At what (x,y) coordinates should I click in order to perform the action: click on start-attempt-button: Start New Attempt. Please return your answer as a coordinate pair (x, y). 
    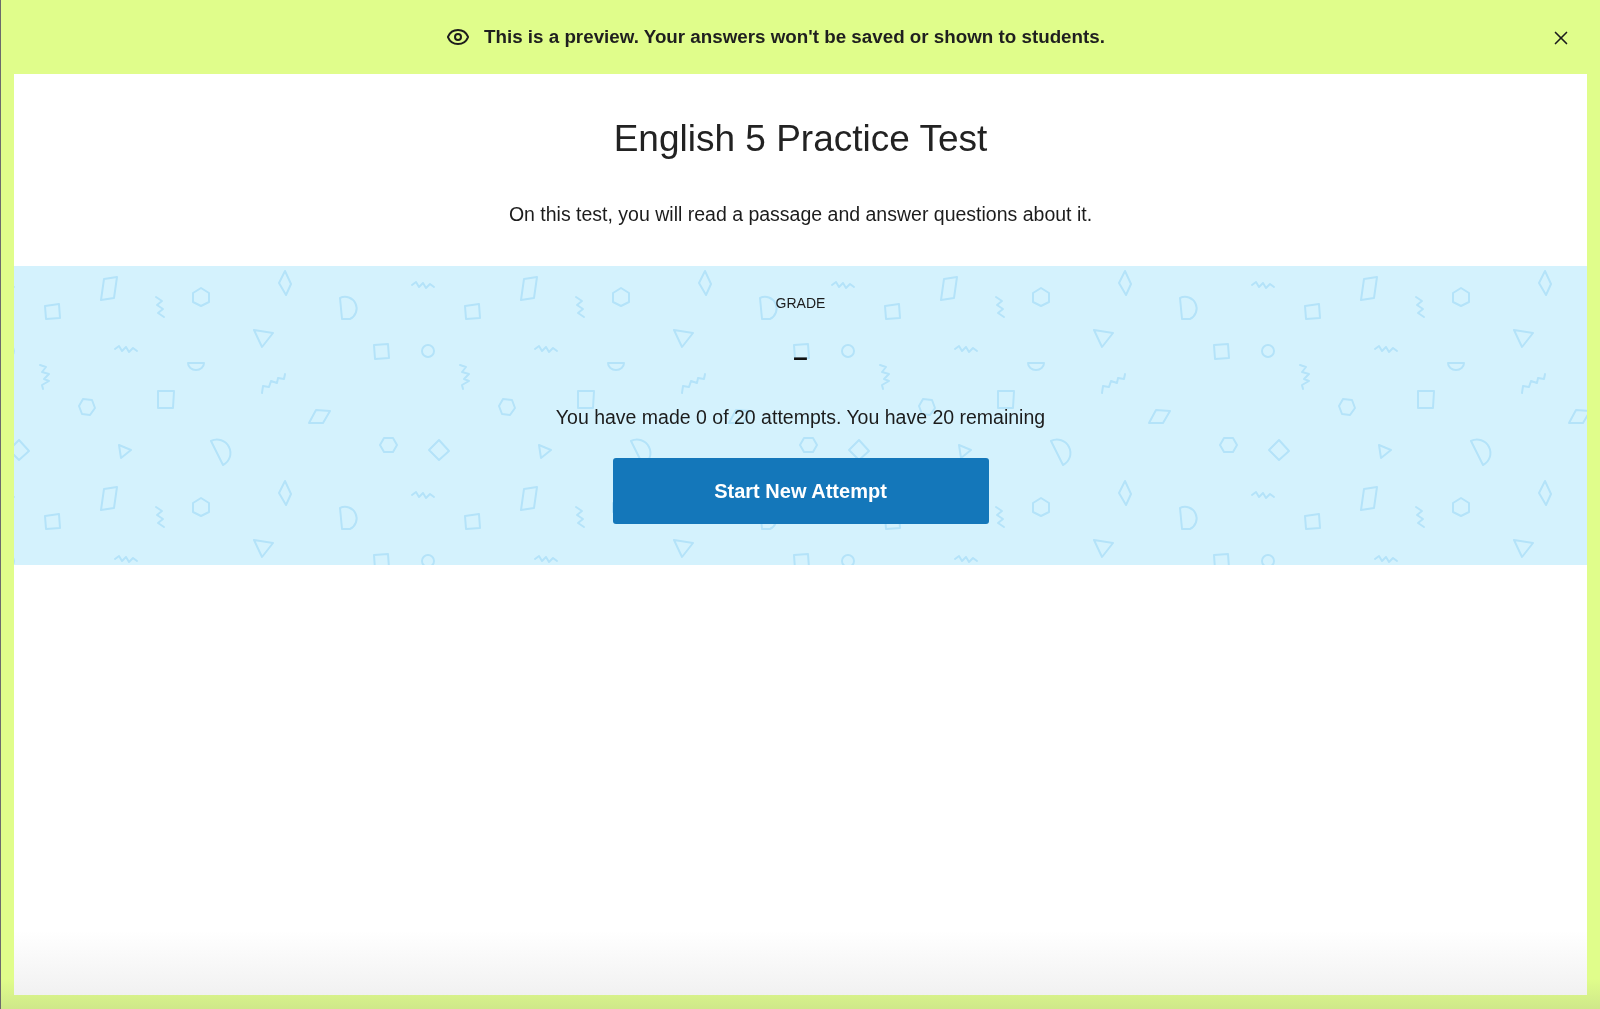
    Looking at the image, I should click on (800, 491).